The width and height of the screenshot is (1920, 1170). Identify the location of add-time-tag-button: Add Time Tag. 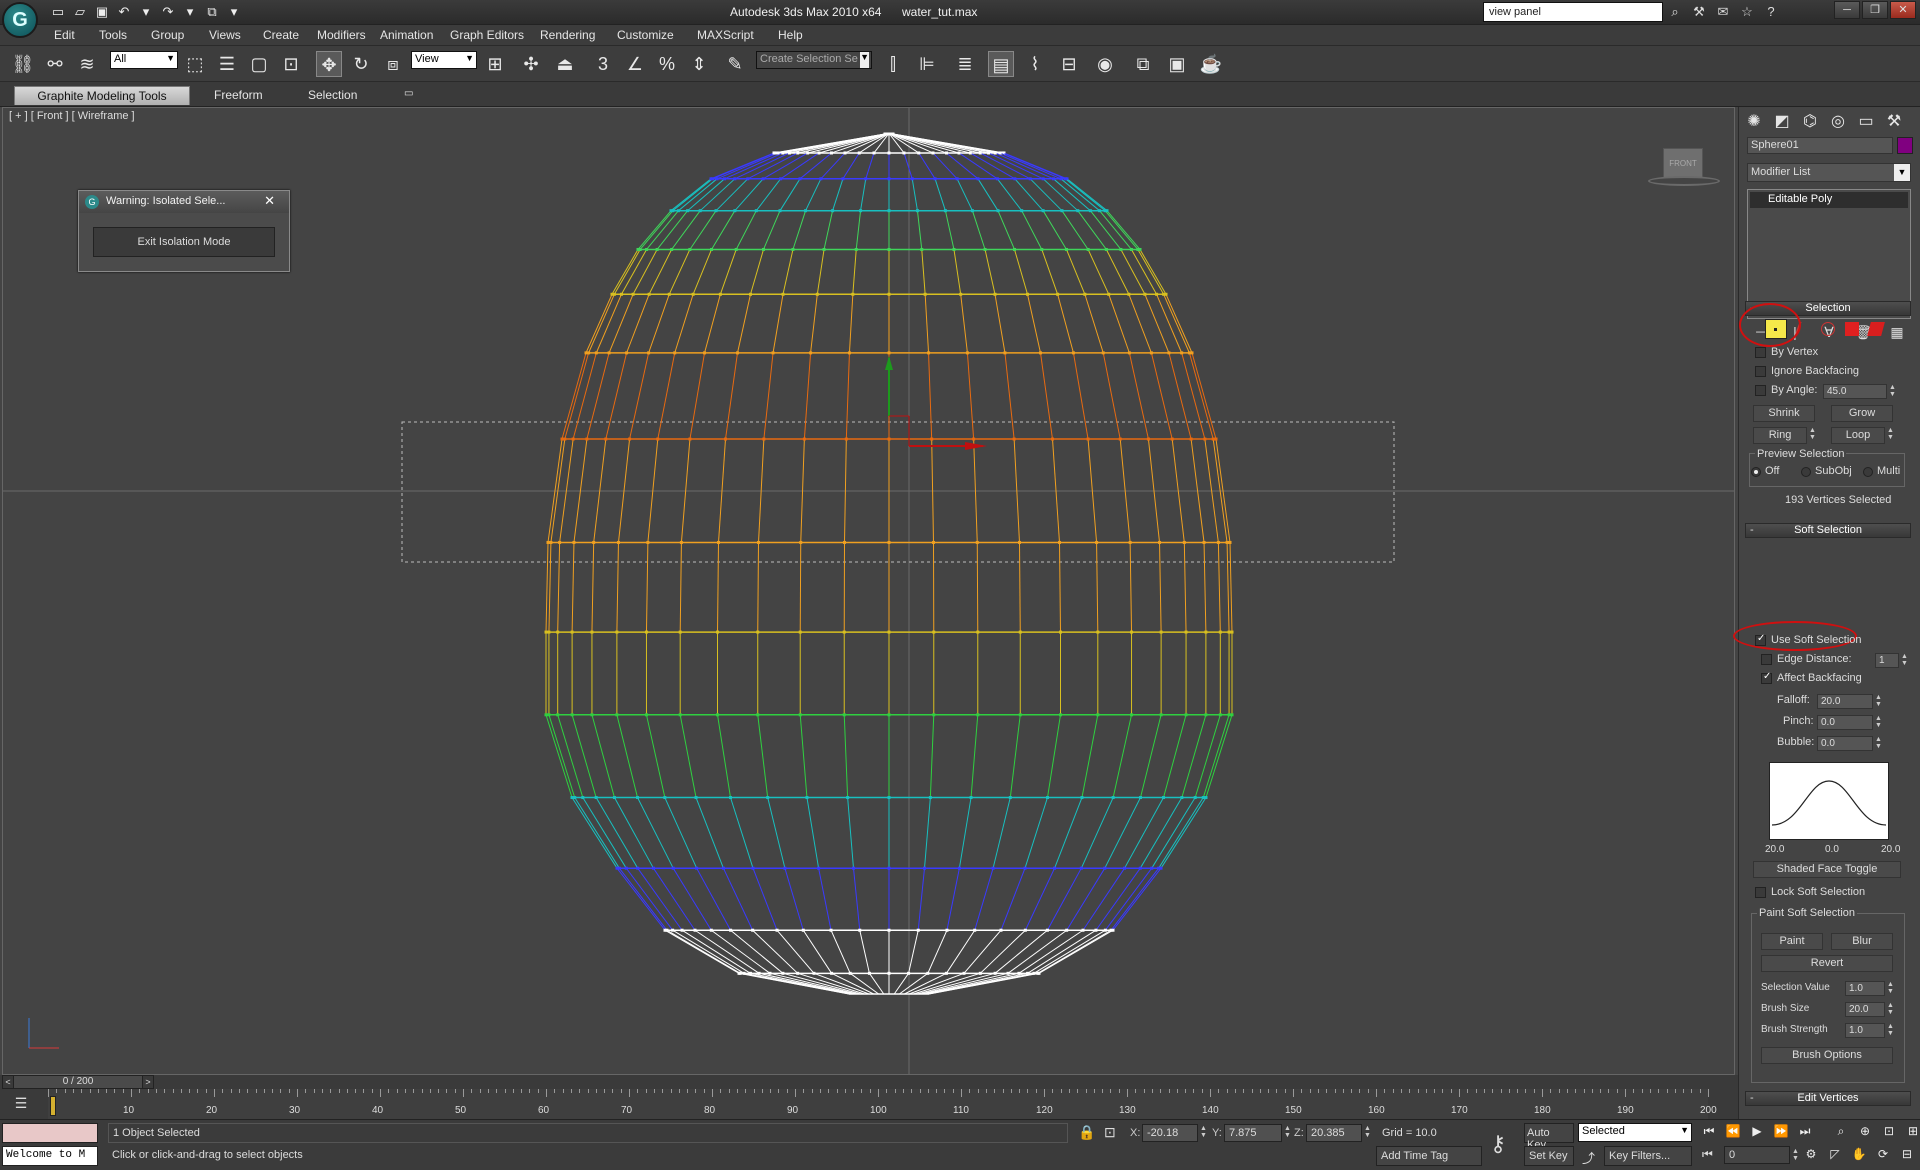
(1429, 1156).